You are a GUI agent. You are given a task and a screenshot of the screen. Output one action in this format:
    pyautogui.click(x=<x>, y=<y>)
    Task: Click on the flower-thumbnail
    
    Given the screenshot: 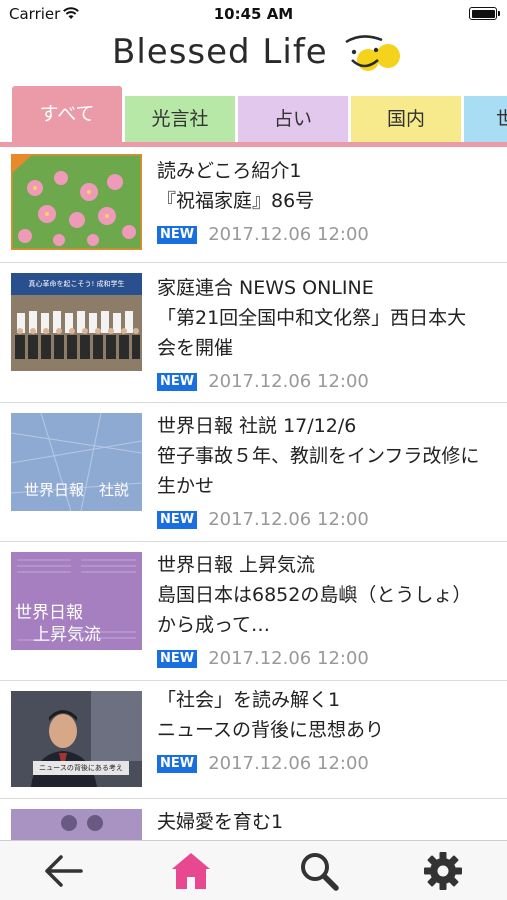 What is the action you would take?
    pyautogui.click(x=76, y=202)
    